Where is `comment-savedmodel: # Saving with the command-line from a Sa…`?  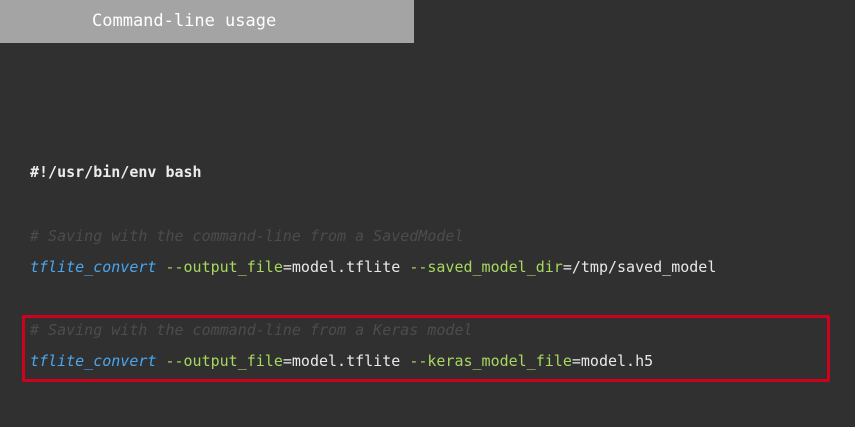
comment-savedmodel: # Saving with the command-line from a Sa… is located at coordinates (247, 236).